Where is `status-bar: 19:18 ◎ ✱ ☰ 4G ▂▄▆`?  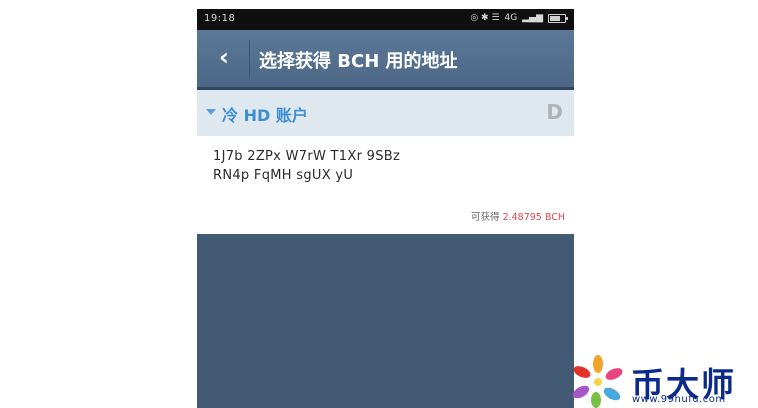 status-bar: 19:18 ◎ ✱ ☰ 4G ▂▄▆ is located at coordinates (385, 19).